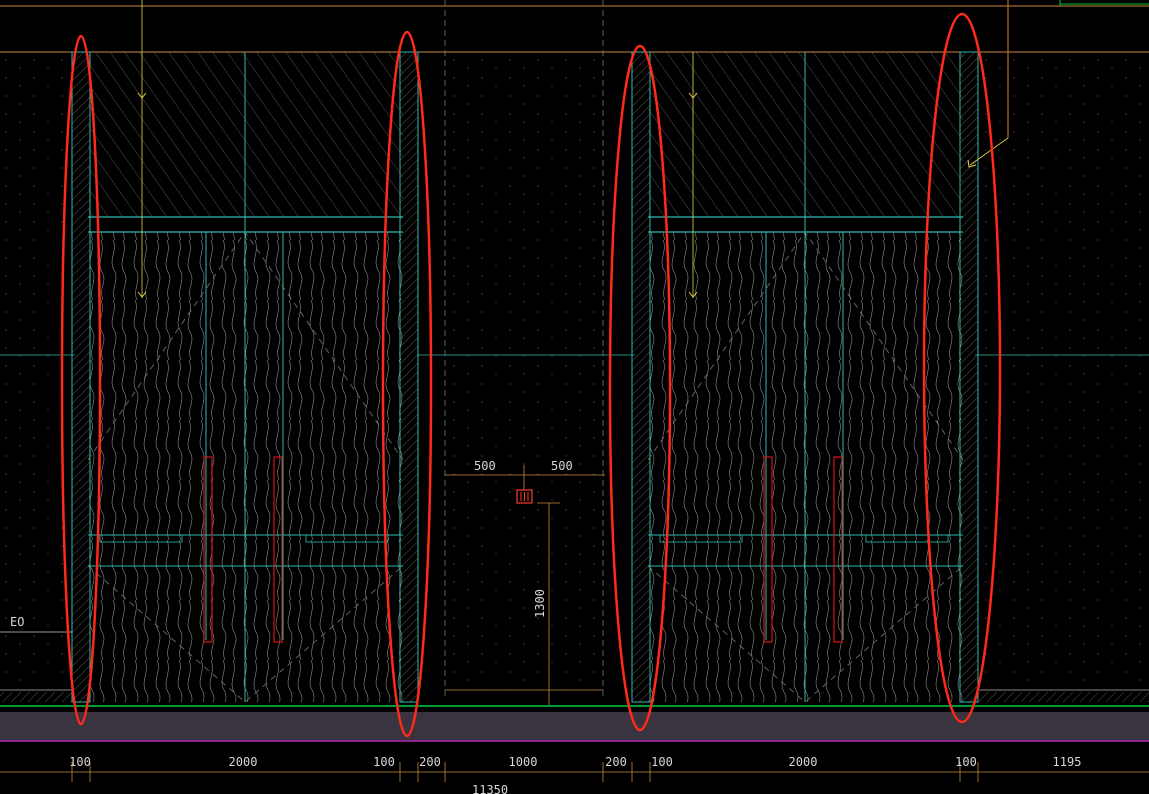  What do you see at coordinates (17, 622) in the screenshot?
I see `left-tag-label: EO` at bounding box center [17, 622].